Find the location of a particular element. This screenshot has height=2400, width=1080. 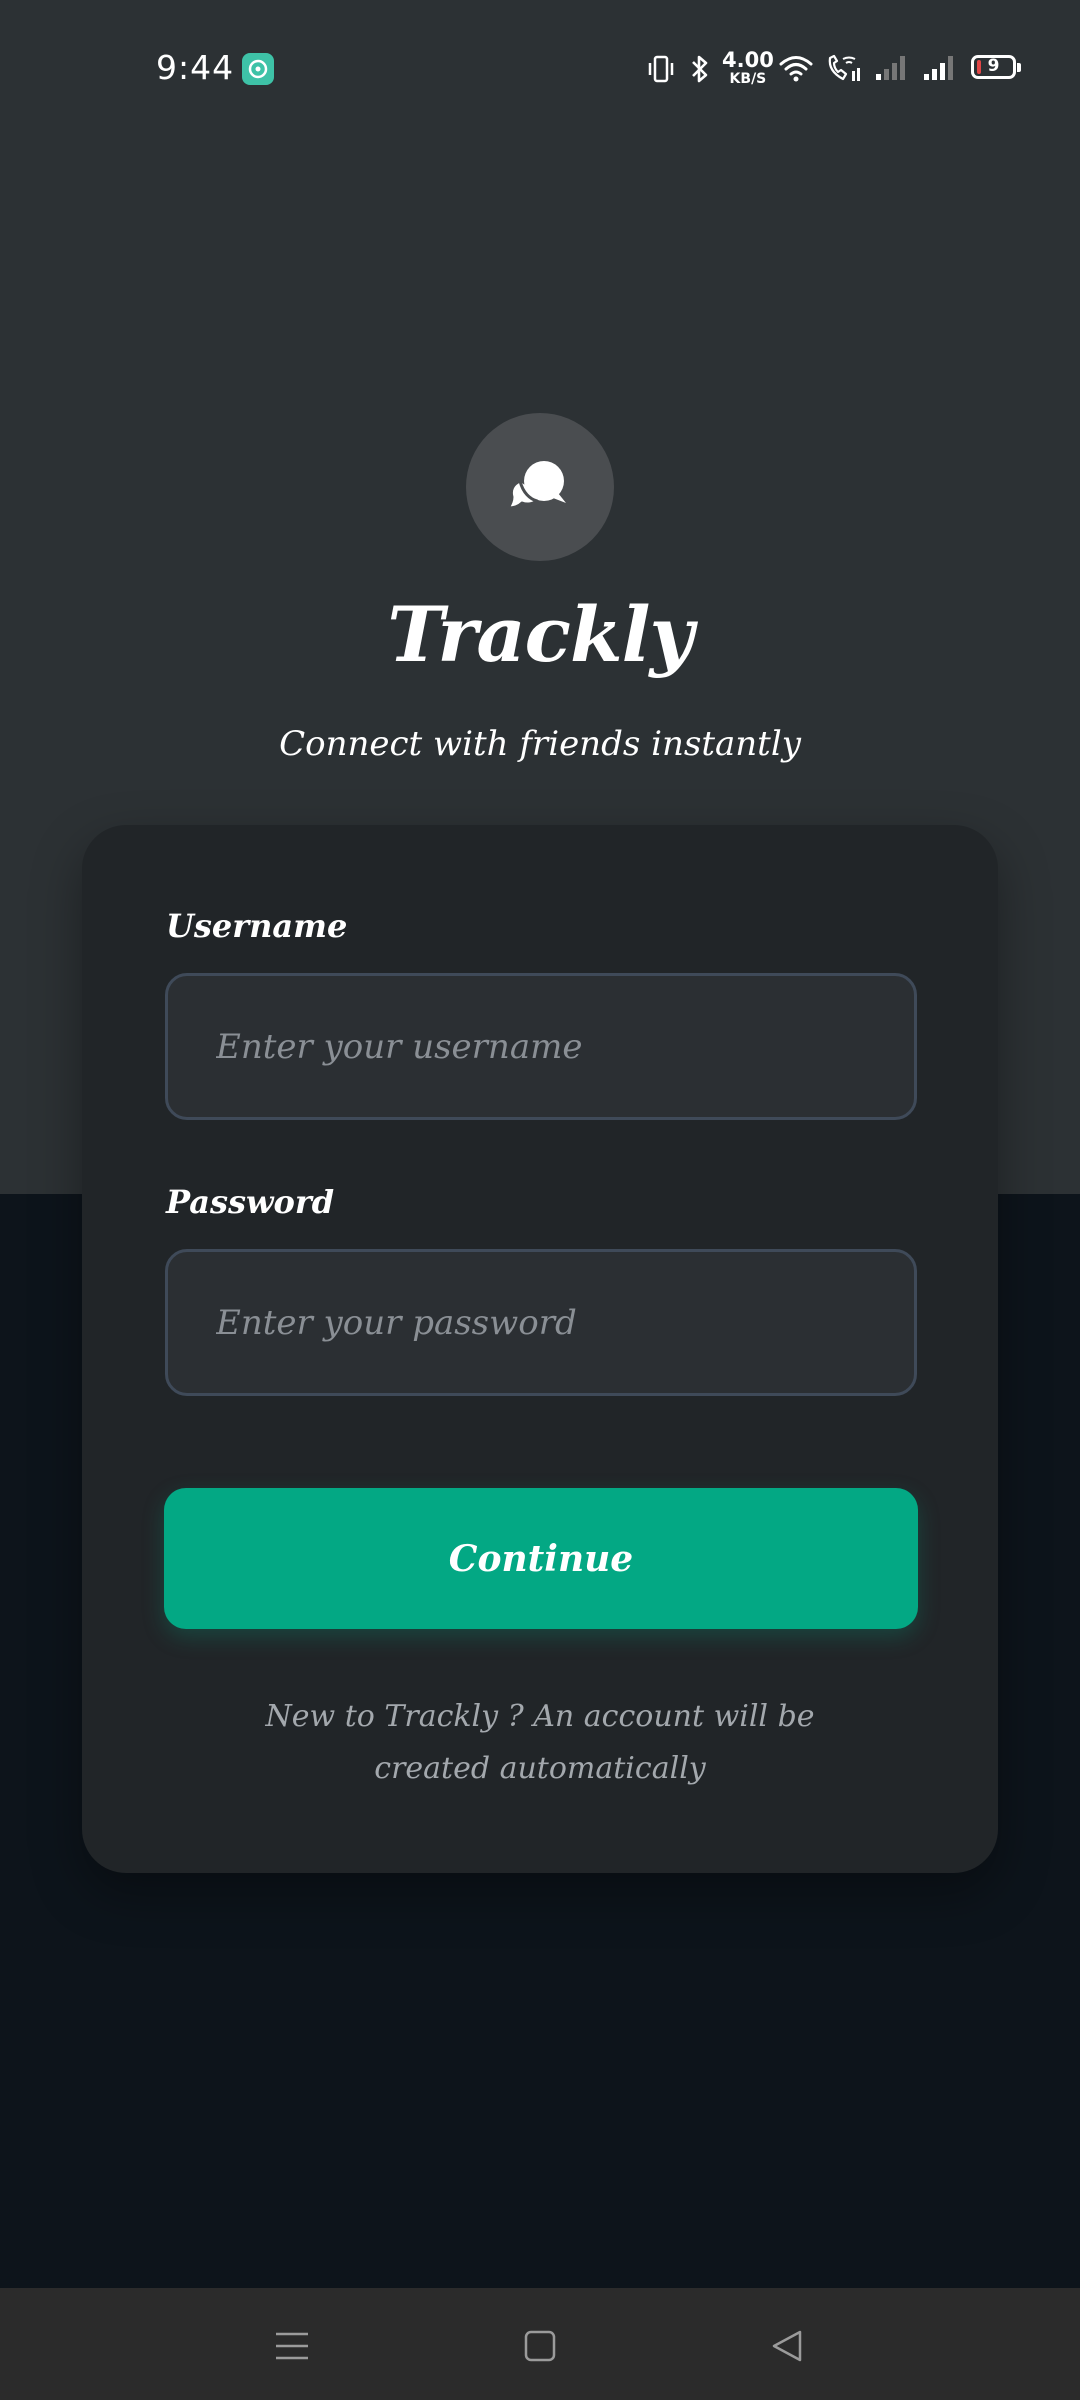

back-icon is located at coordinates (788, 2346).